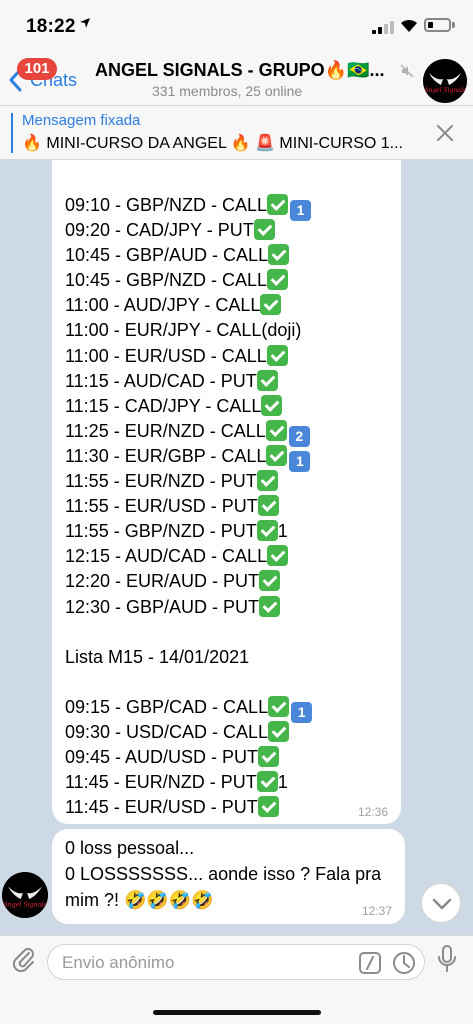 This screenshot has width=473, height=1024. Describe the element at coordinates (437, 25) in the screenshot. I see `battery-icon` at that location.